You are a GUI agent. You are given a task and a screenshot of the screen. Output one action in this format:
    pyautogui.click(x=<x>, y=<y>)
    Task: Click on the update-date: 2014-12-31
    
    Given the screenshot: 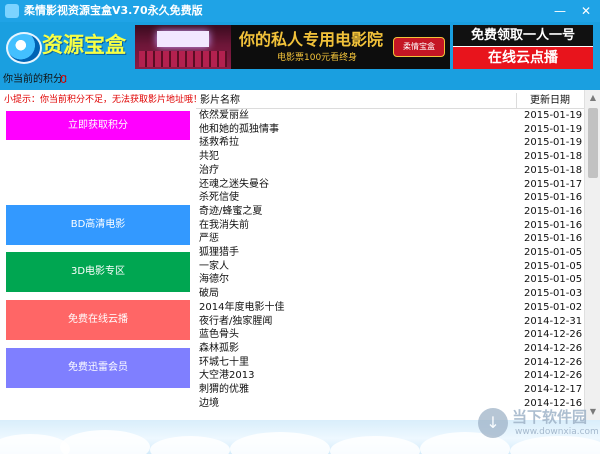 What is the action you would take?
    pyautogui.click(x=553, y=321)
    